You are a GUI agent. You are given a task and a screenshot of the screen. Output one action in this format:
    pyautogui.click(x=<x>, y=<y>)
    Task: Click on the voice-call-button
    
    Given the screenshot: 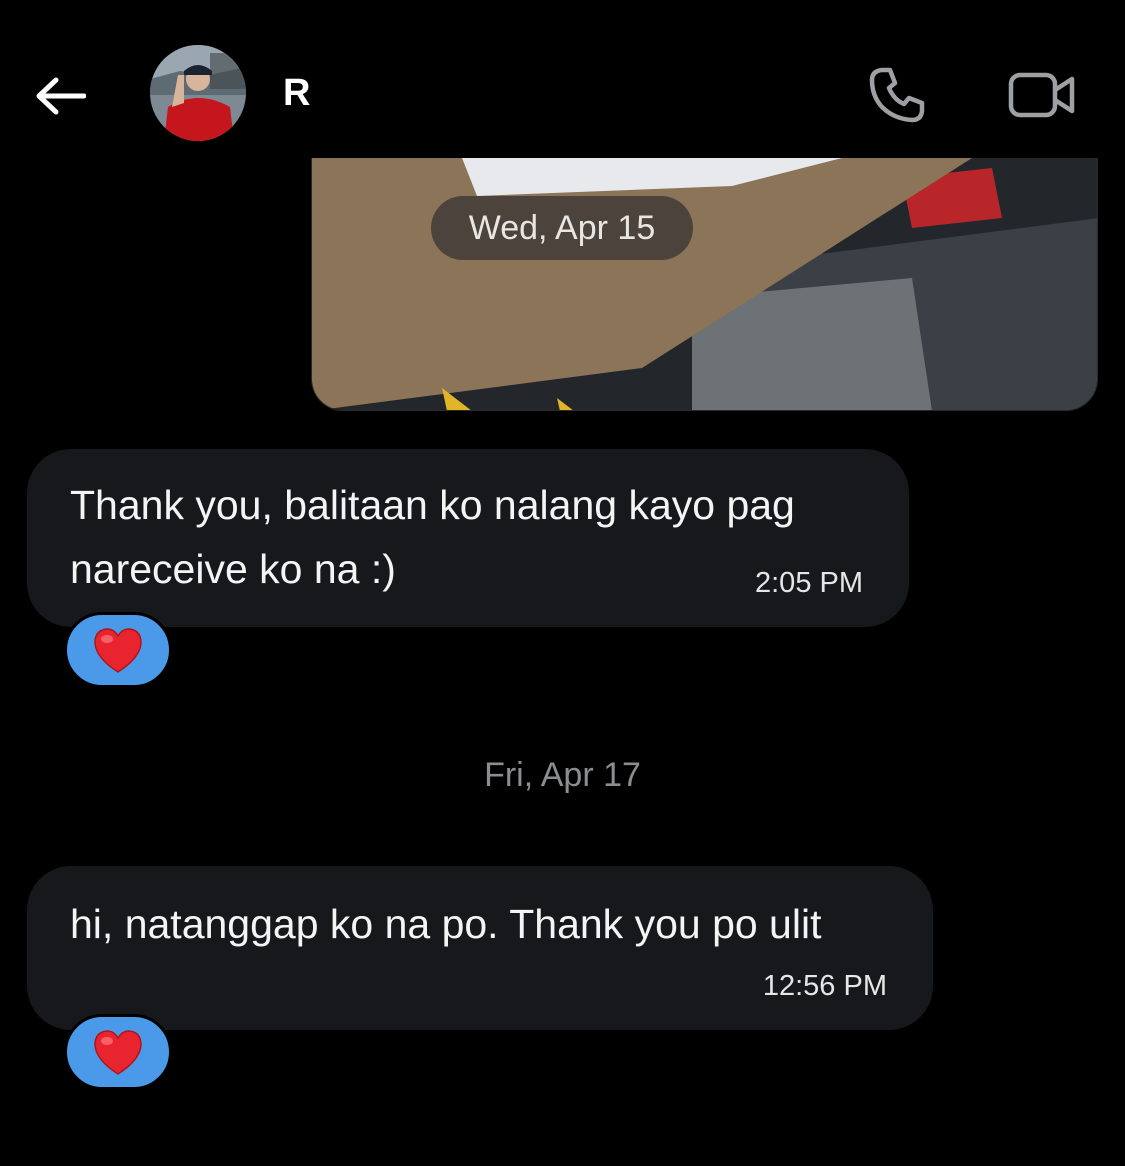 What is the action you would take?
    pyautogui.click(x=897, y=95)
    